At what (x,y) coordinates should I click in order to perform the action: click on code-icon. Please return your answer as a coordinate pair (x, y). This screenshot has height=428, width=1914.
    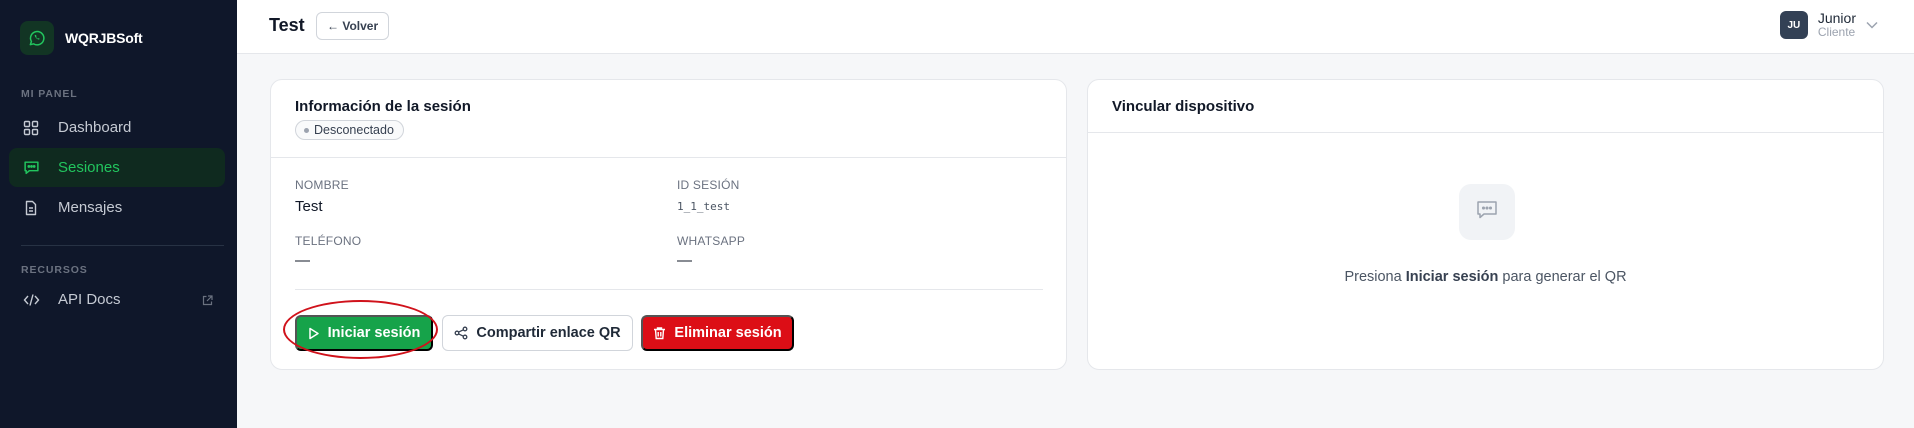
    Looking at the image, I should click on (31, 300).